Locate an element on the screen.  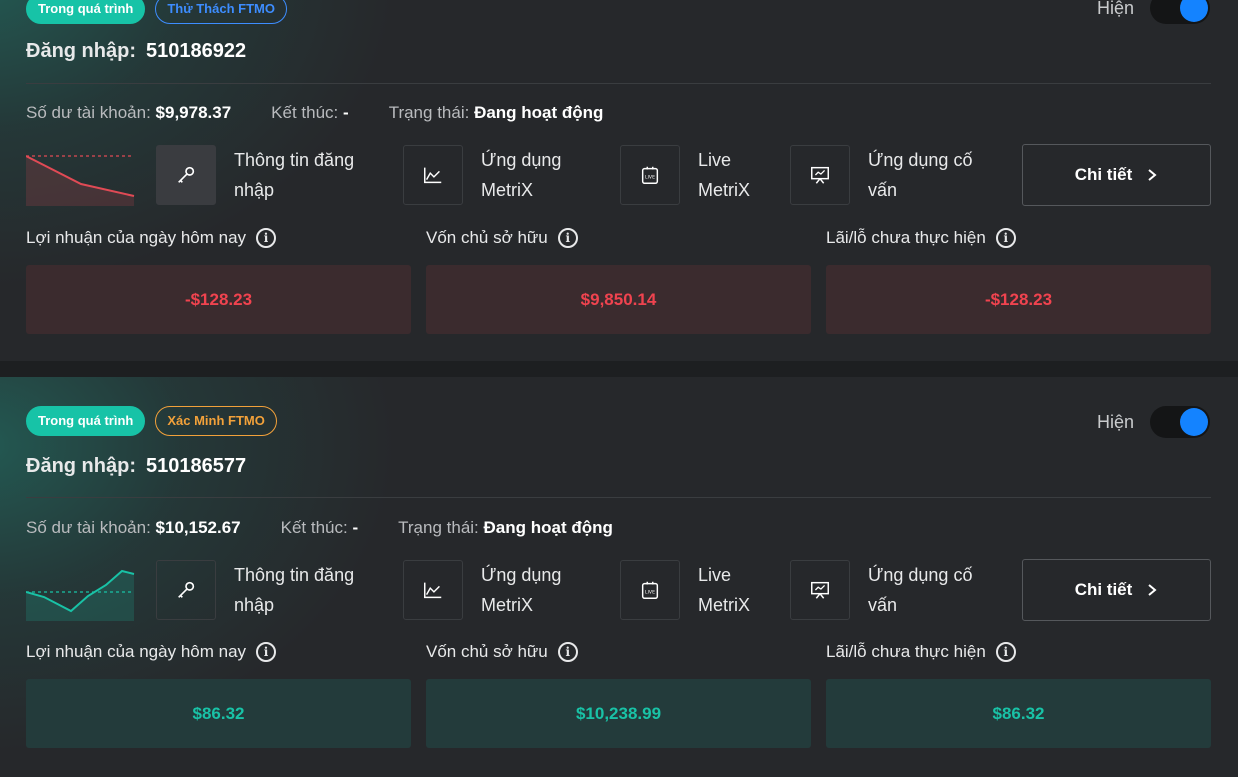
balance-field: Số dư tài khoản: $9,978.37 is located at coordinates (129, 112).